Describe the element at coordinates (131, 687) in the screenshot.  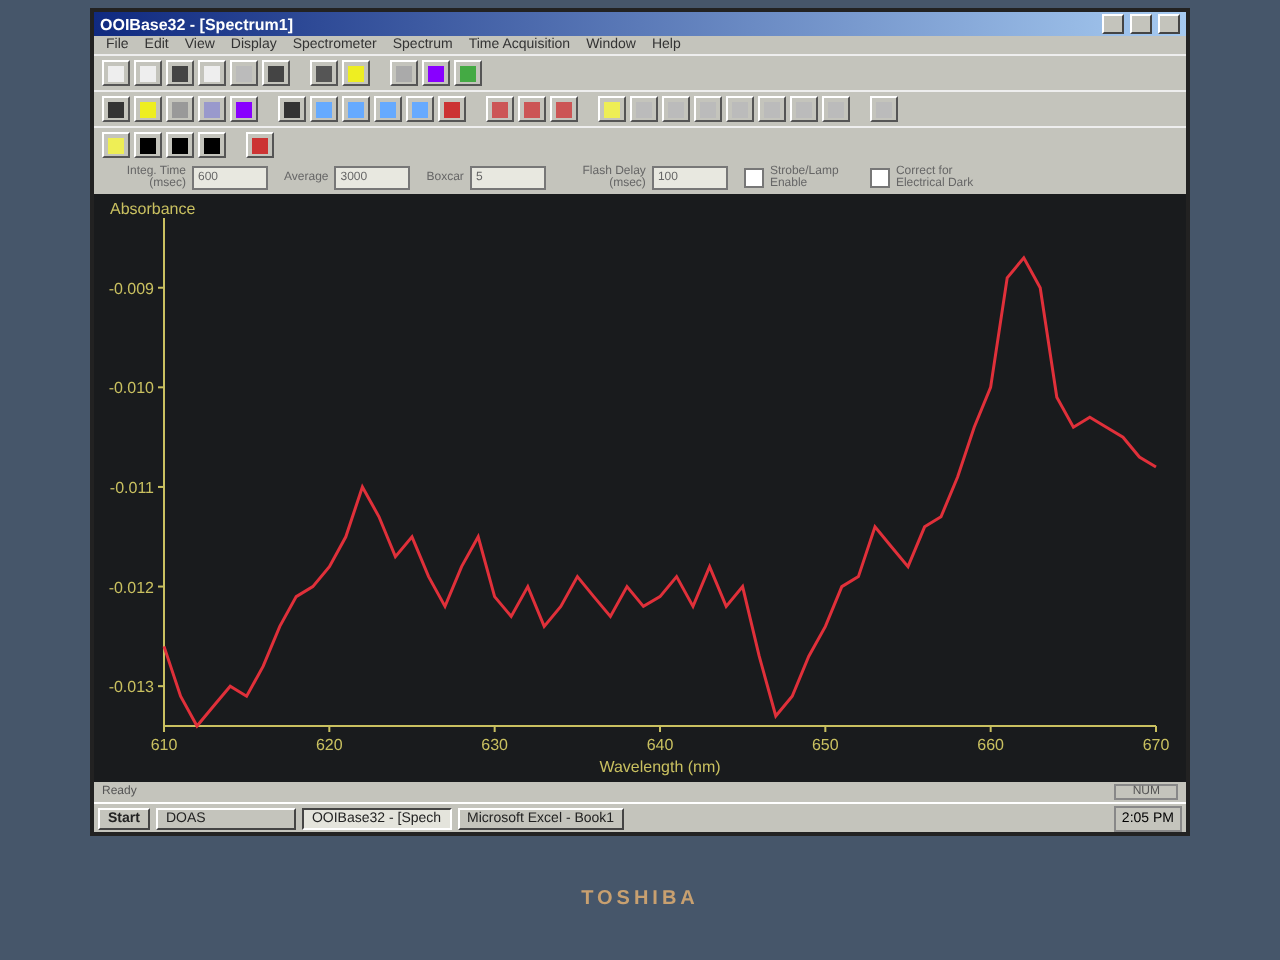
I see `tick-label: -0.013` at that location.